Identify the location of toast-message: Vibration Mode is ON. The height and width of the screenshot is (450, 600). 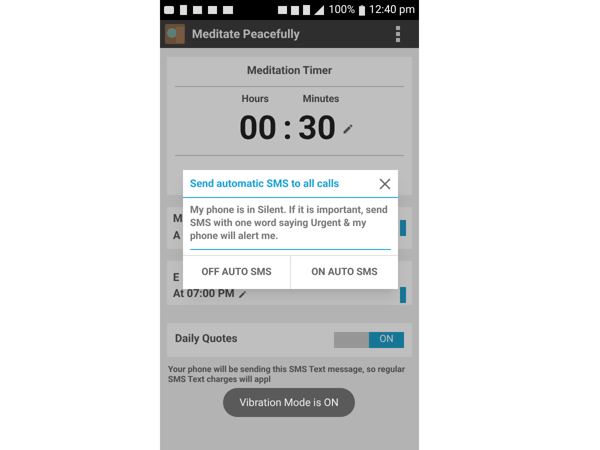
(289, 402).